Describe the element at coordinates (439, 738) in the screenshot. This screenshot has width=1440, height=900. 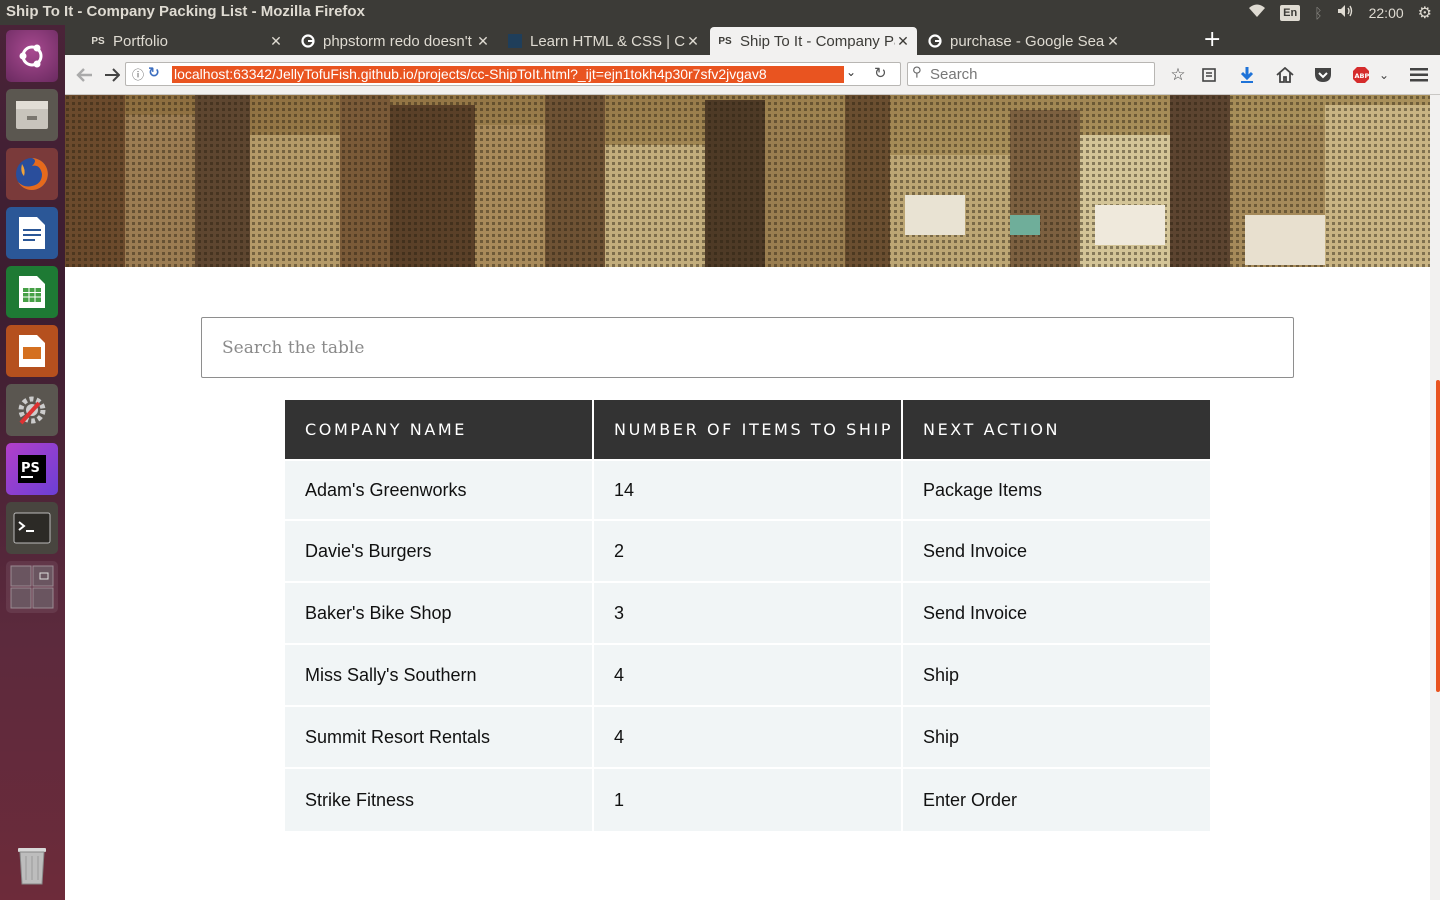
I see `cell-company-name: Summit Resort Rentals` at that location.